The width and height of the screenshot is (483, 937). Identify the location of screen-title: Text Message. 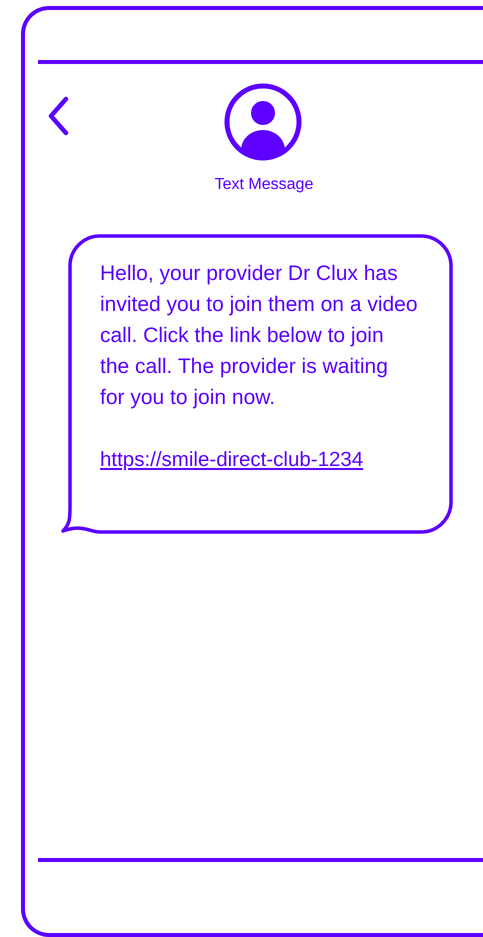
(264, 185).